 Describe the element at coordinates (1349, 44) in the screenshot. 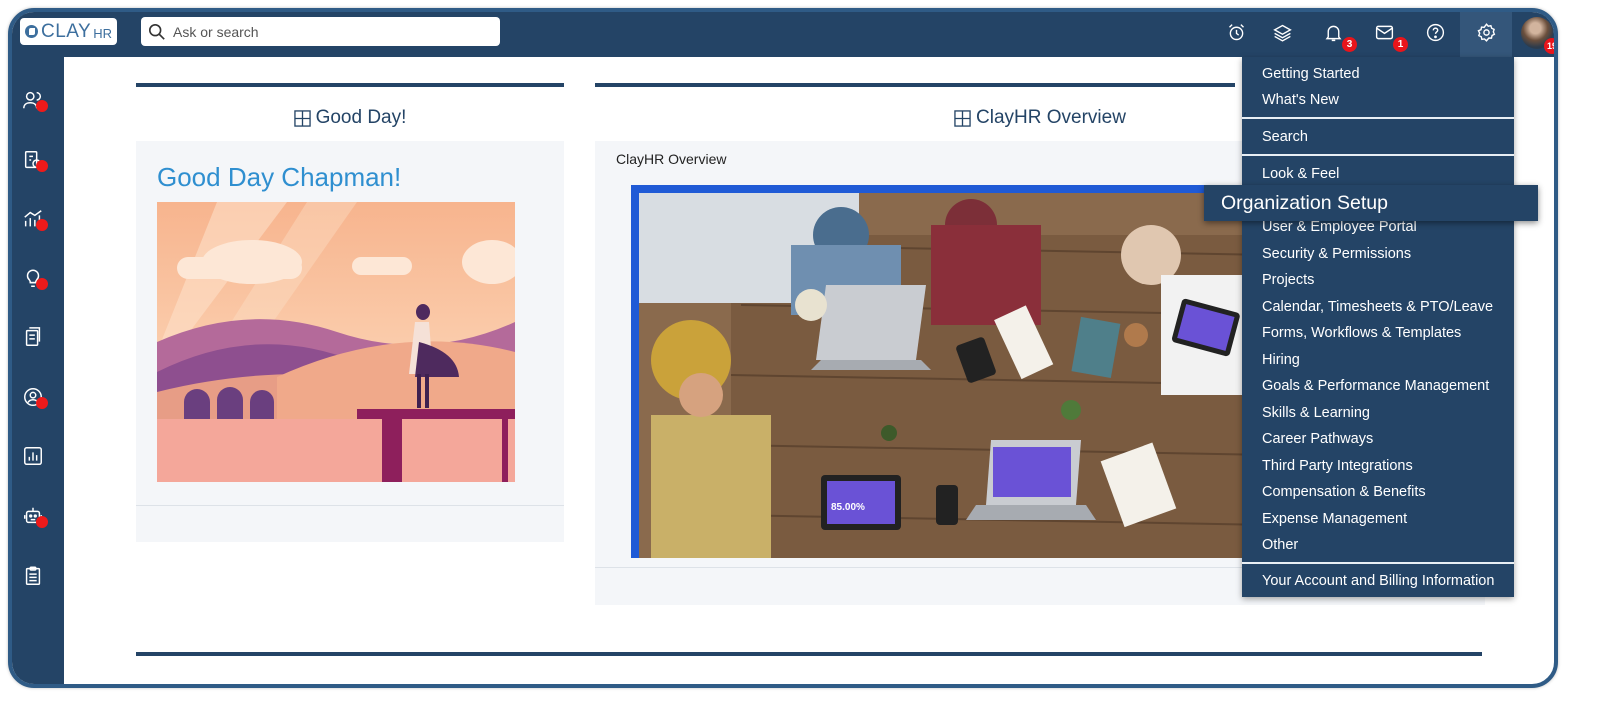

I see `notifications-count-badge: 3` at that location.